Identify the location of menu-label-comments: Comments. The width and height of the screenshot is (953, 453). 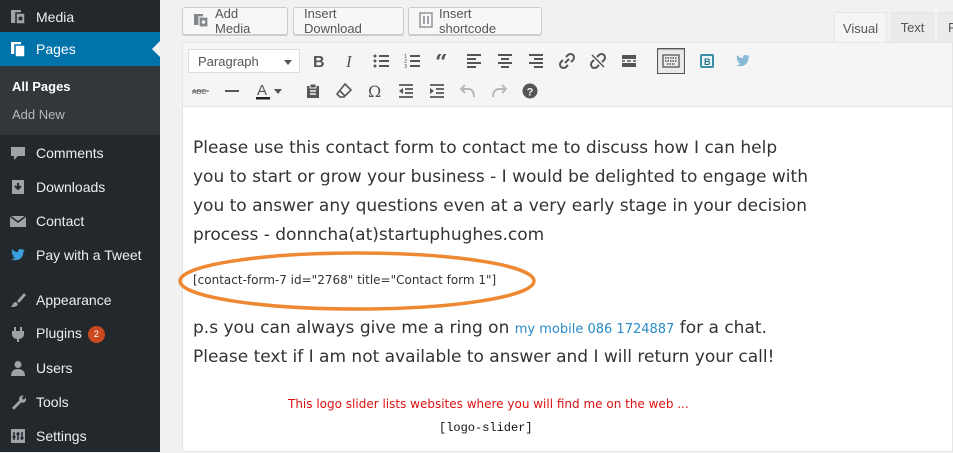
(70, 153).